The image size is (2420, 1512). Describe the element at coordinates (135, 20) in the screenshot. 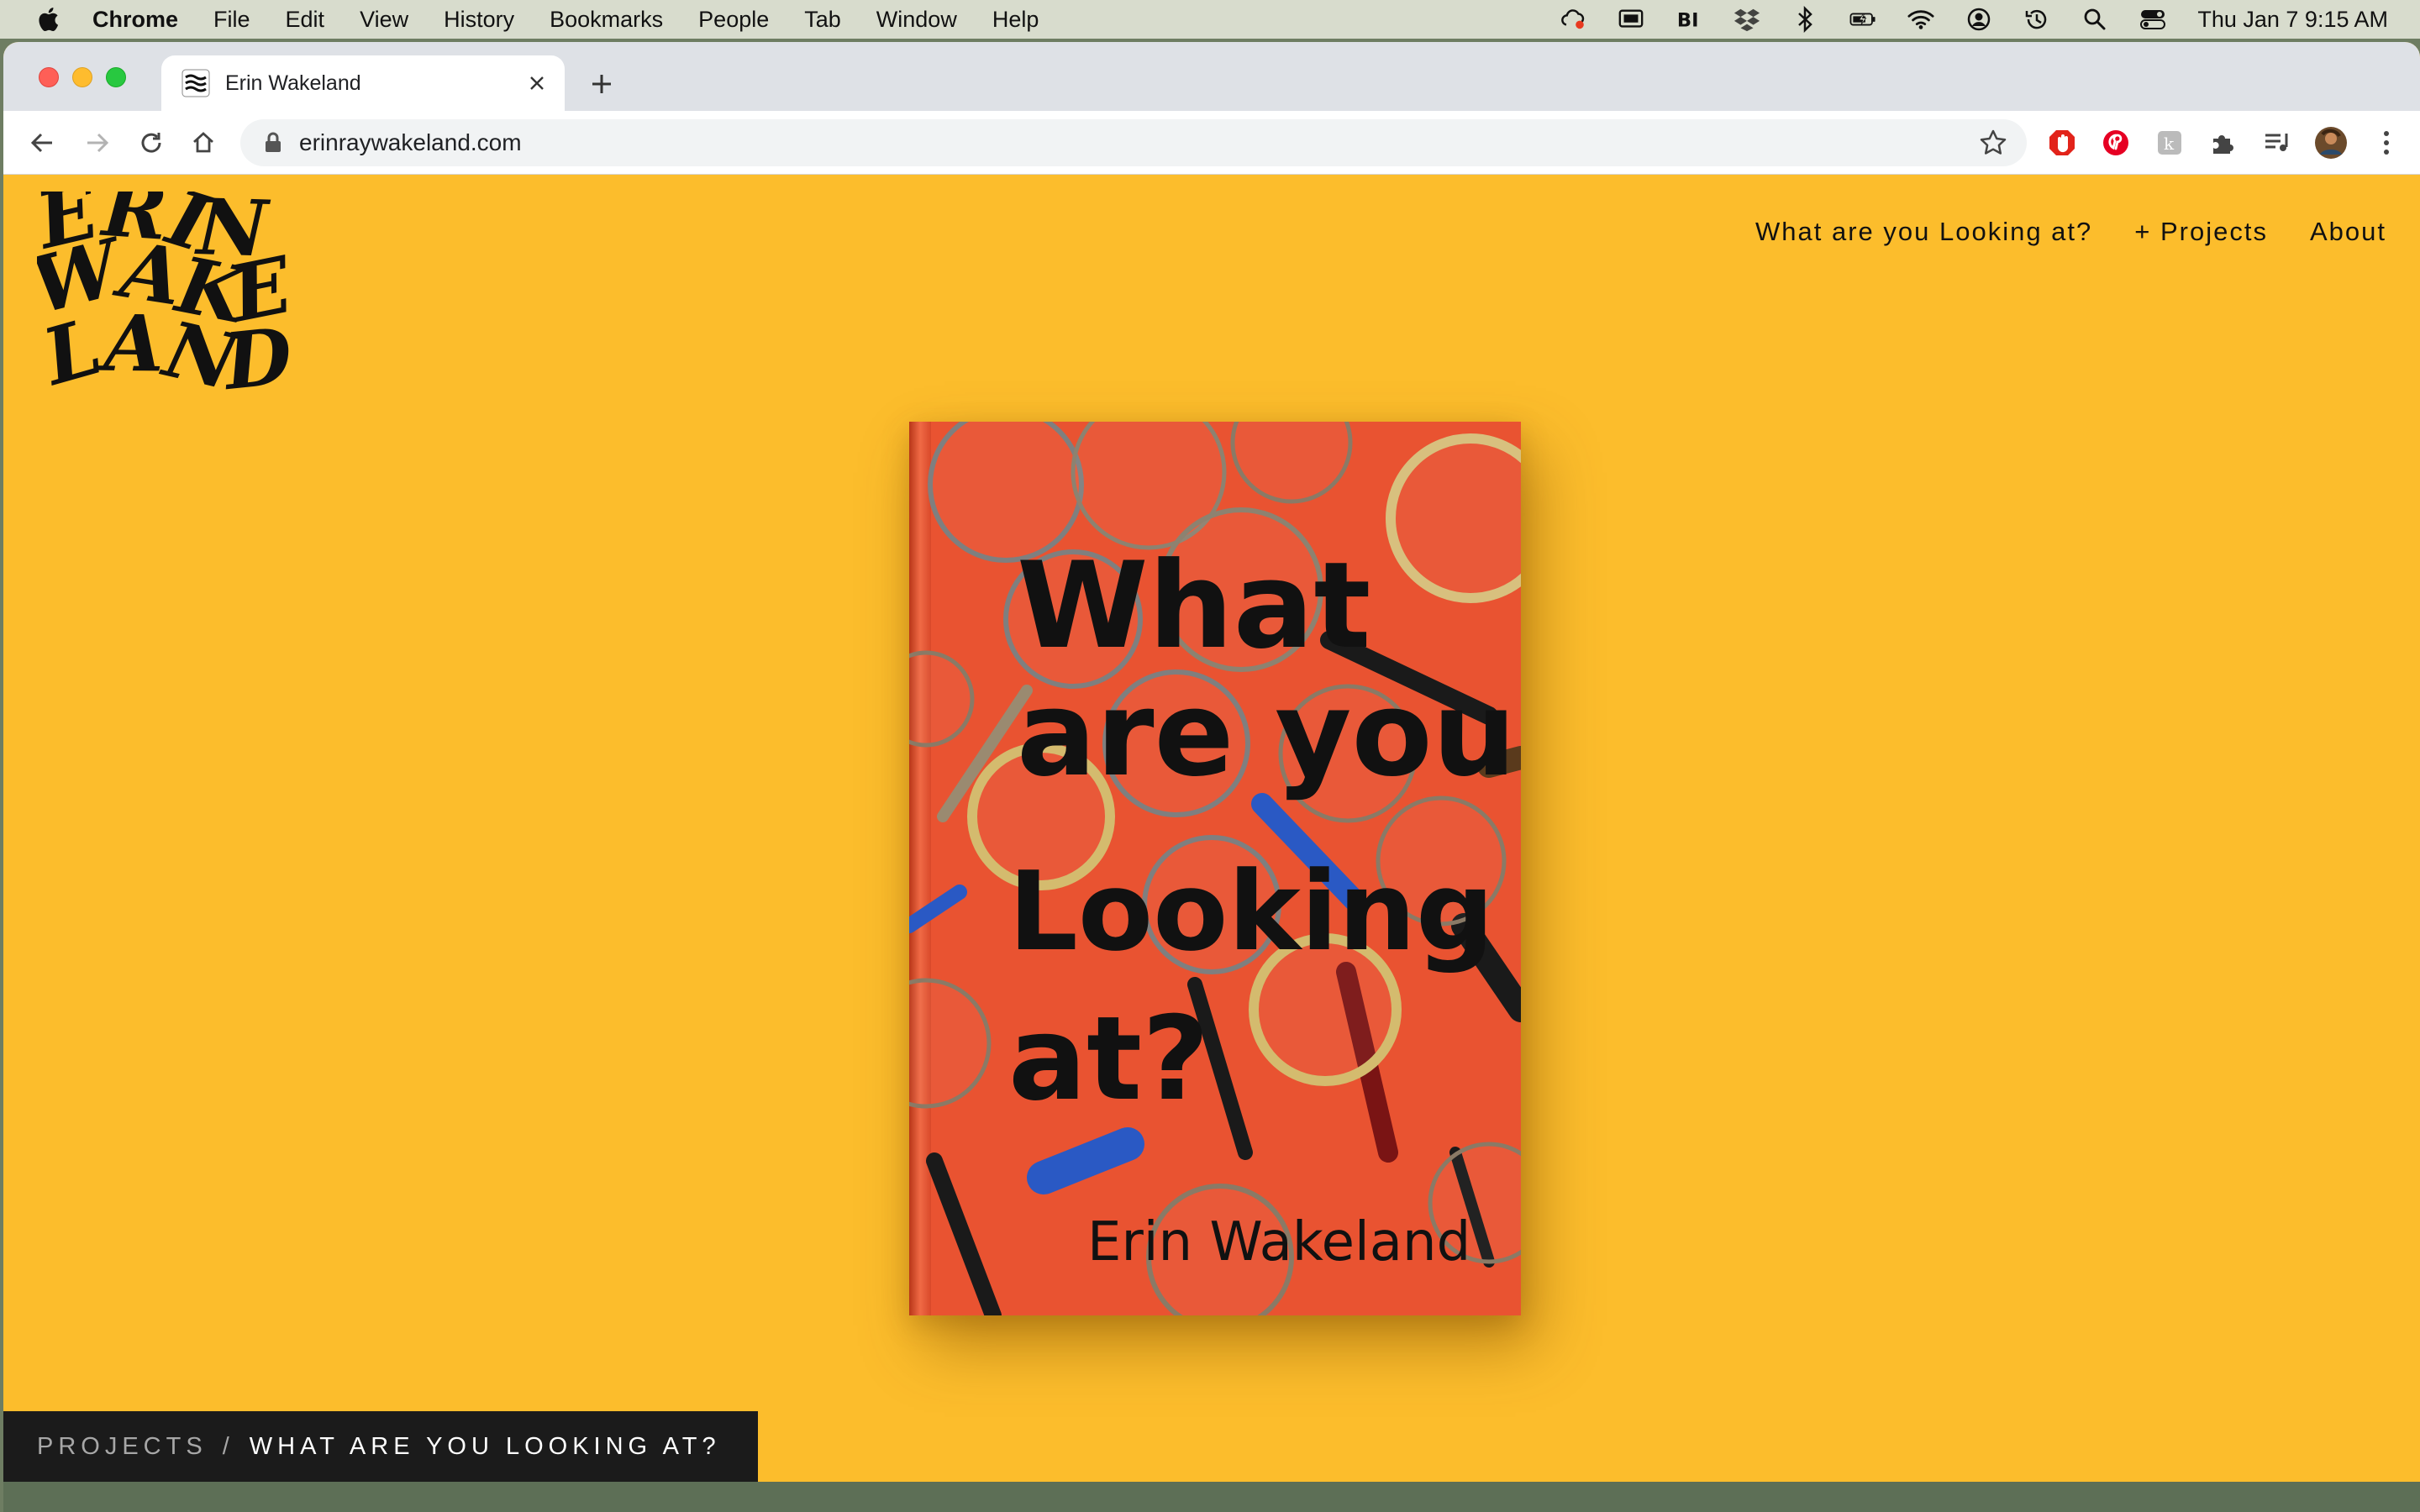

I see `menu-app-name: Chrome` at that location.